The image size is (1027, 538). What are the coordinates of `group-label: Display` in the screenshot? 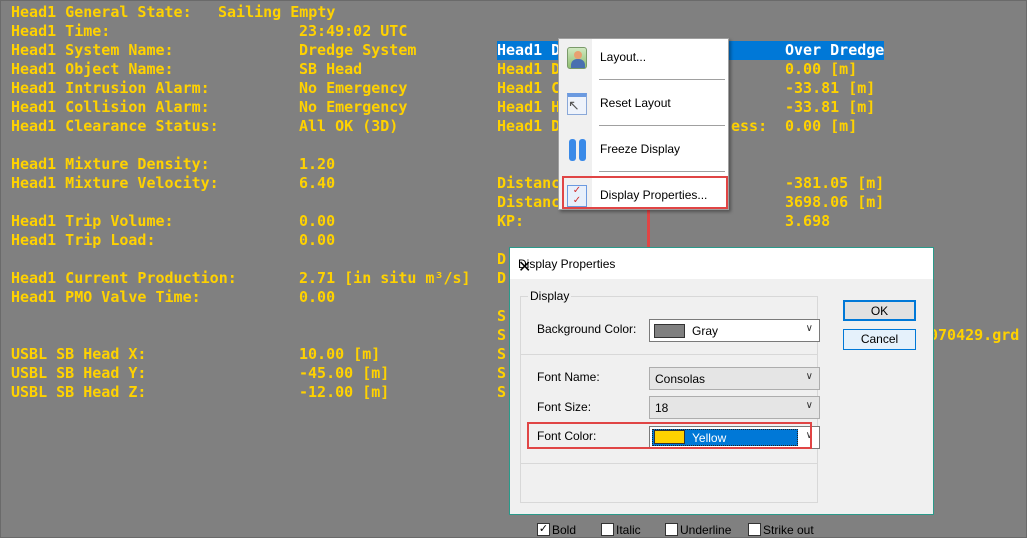 It's located at (550, 296).